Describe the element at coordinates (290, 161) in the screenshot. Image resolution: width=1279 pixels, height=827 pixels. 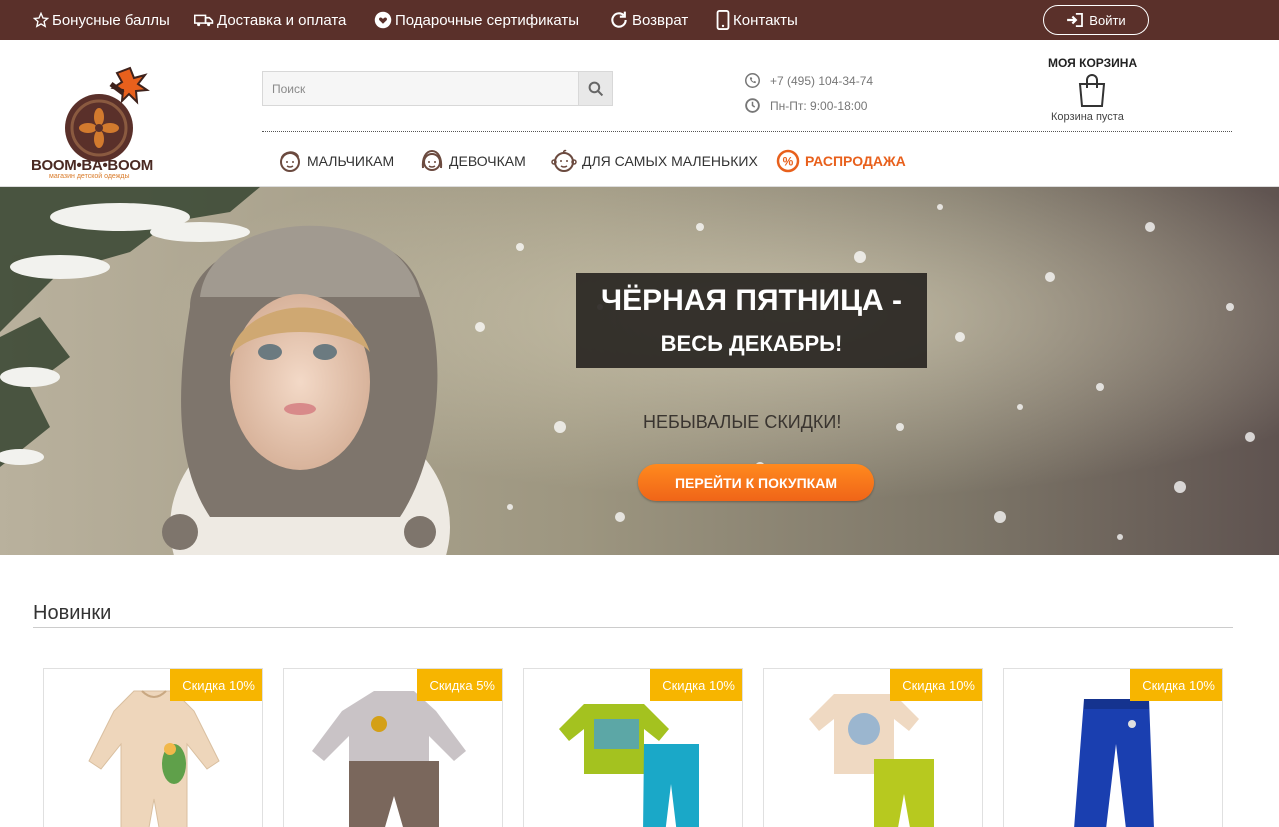
I see `boy-face-icon` at that location.